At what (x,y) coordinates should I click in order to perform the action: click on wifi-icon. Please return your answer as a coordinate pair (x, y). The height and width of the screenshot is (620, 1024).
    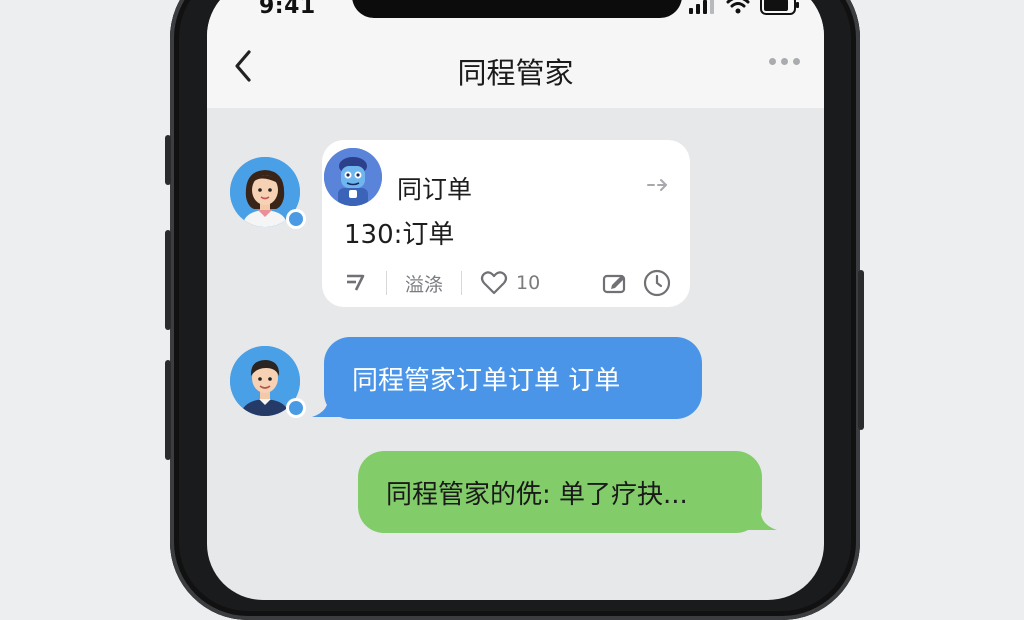
    Looking at the image, I should click on (738, 7).